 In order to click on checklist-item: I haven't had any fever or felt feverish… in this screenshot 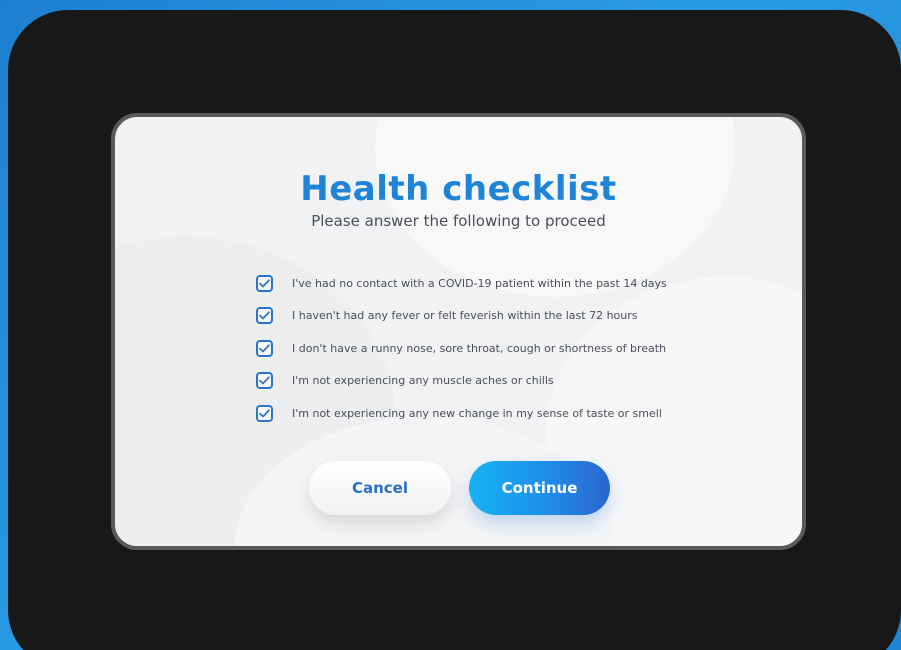, I will do `click(461, 316)`.